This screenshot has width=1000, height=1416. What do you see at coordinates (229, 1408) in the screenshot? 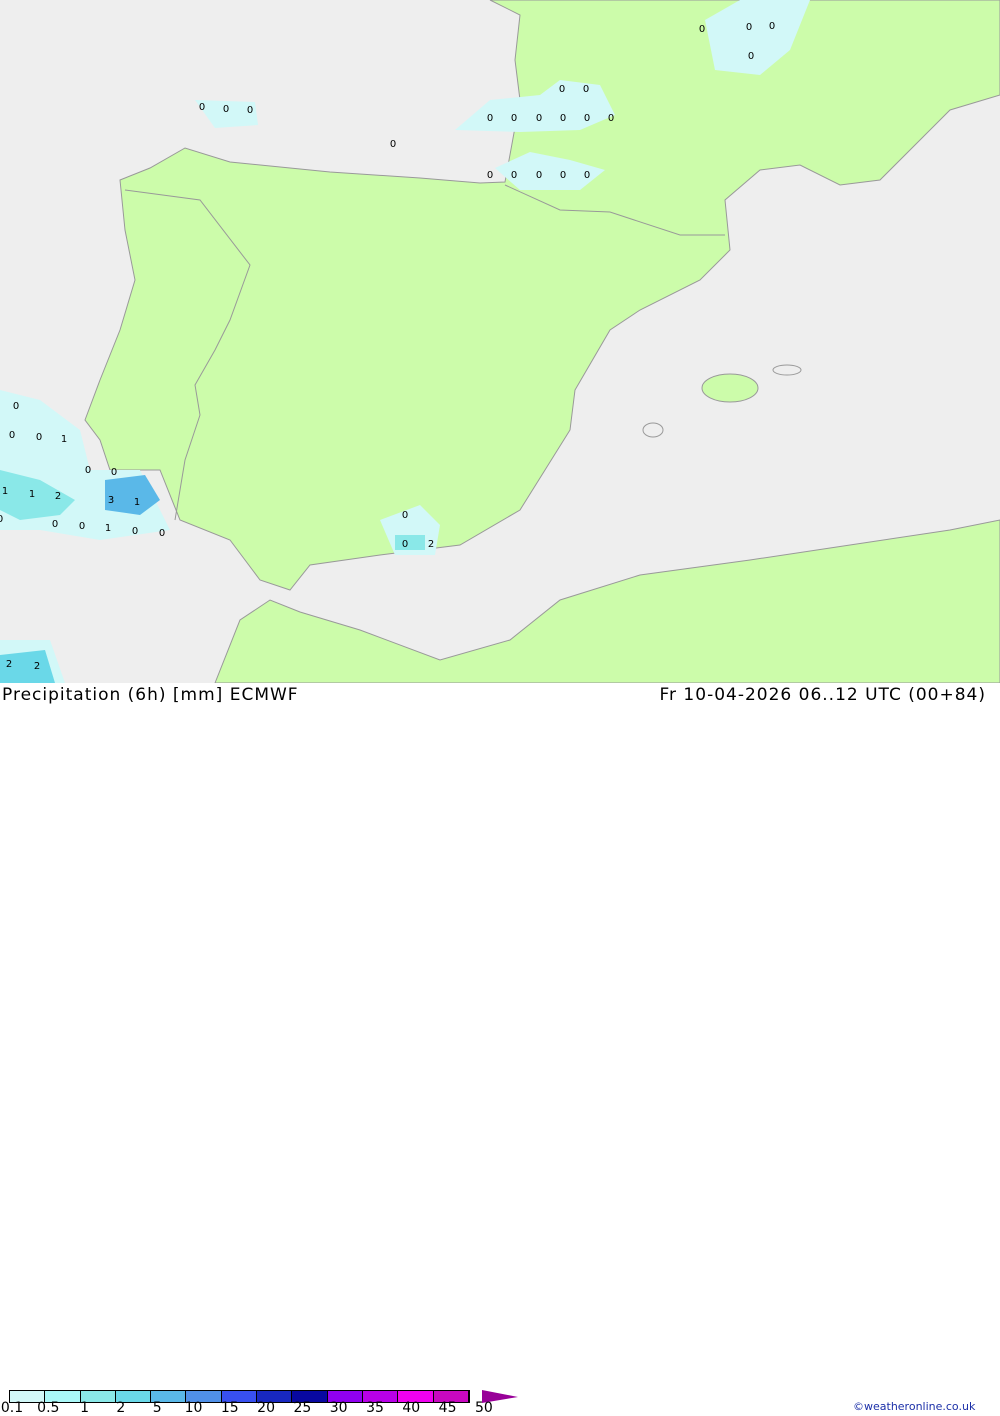
I see `scale-tick-label: 15` at bounding box center [229, 1408].